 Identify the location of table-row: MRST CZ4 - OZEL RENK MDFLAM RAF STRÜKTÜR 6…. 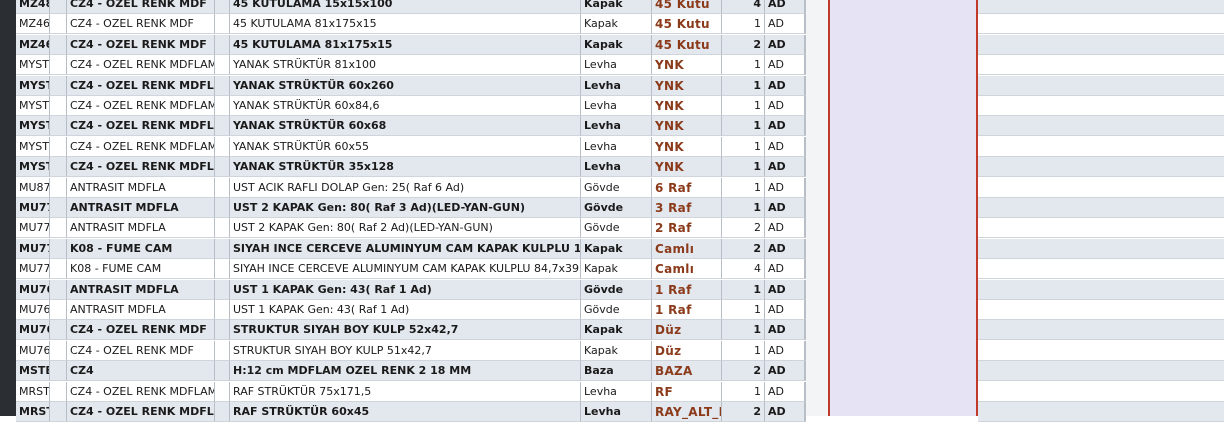
(411, 412).